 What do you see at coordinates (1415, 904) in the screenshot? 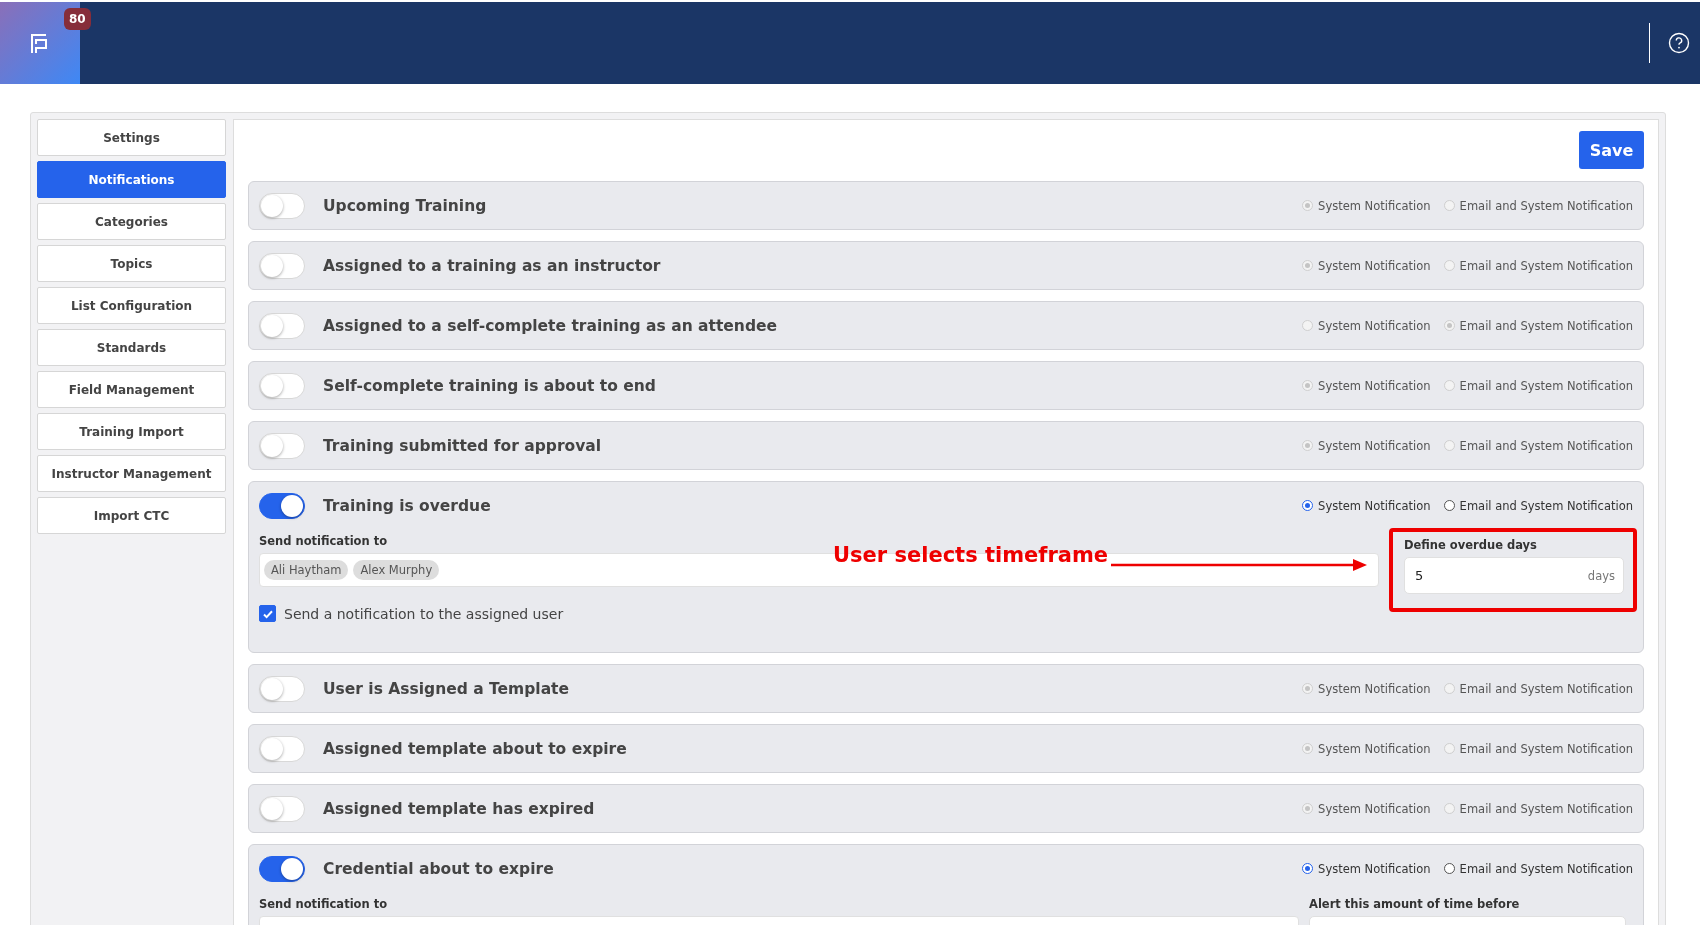
I see `field-label: Alert this amount of time before` at bounding box center [1415, 904].